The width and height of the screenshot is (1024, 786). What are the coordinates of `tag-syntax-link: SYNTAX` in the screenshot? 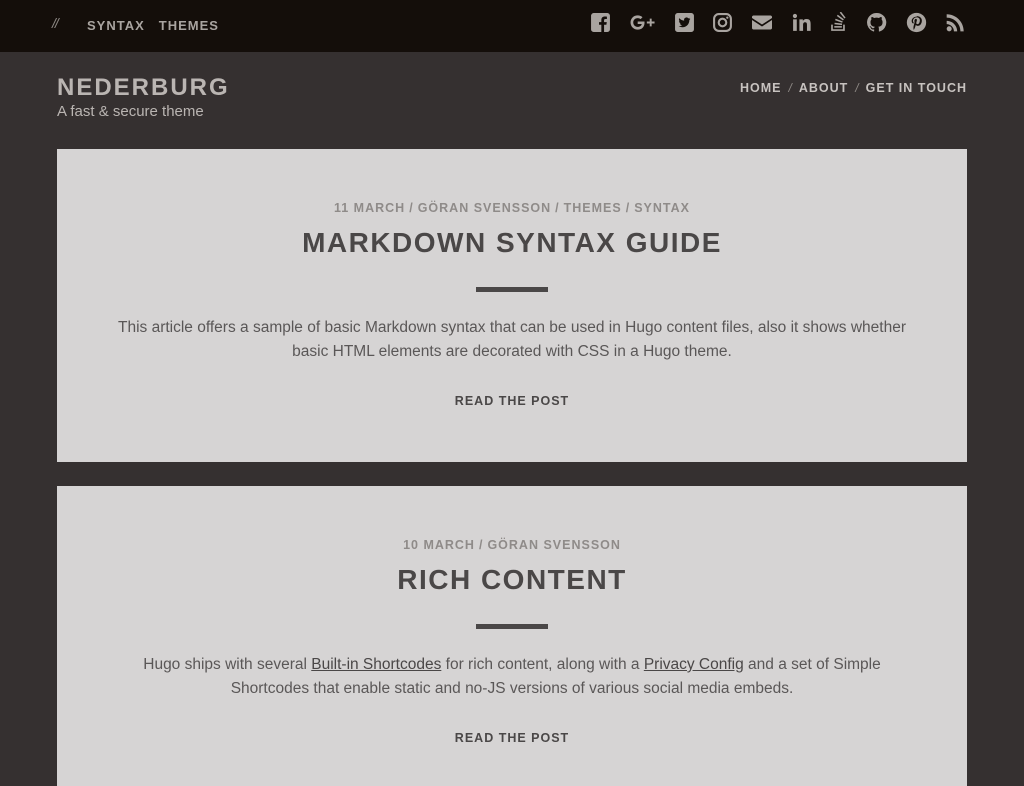 It's located at (116, 25).